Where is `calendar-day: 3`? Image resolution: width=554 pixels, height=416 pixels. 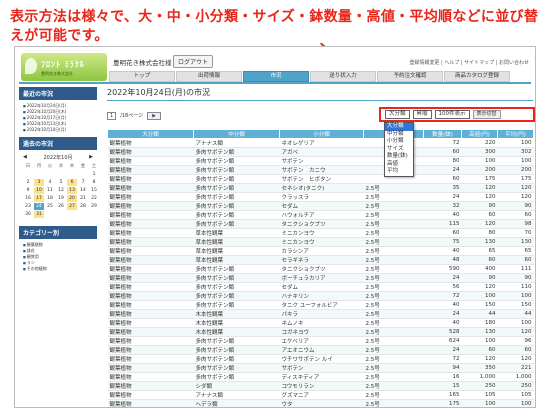
calendar-day: 3 is located at coordinates (39, 182).